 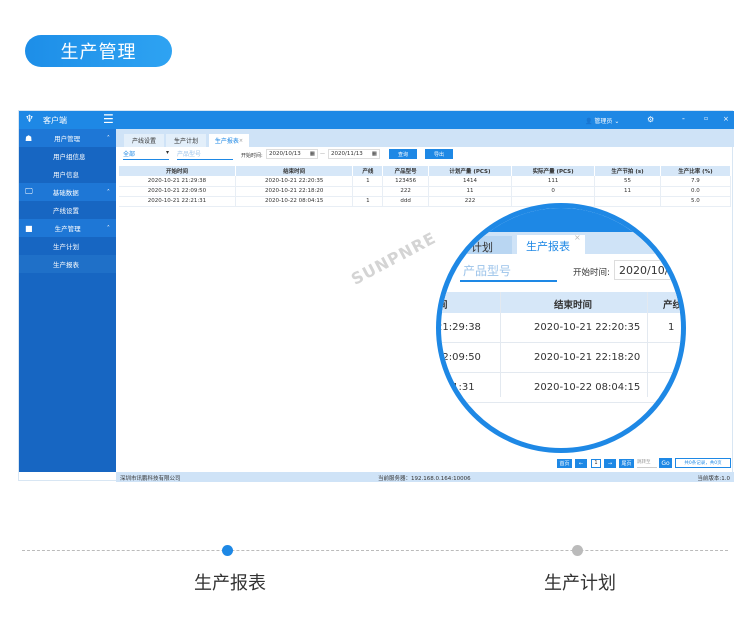 I want to click on tab-line-settings: 产线设置, so click(x=144, y=140).